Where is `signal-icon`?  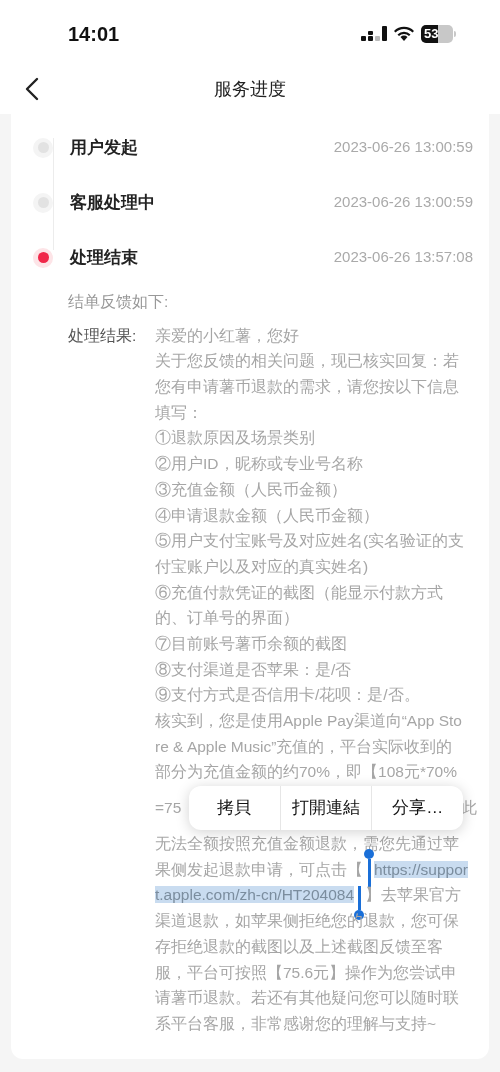 signal-icon is located at coordinates (374, 34).